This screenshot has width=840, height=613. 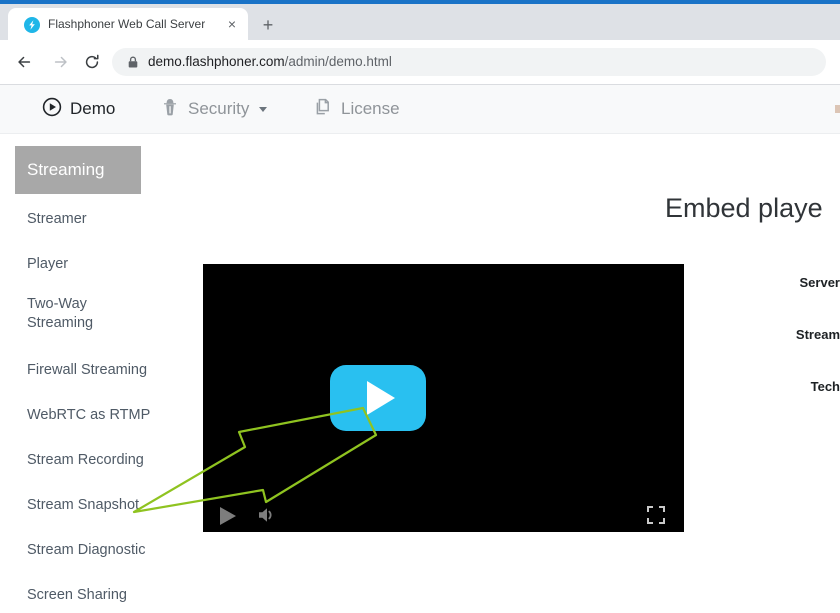 I want to click on play-icon, so click(x=228, y=516).